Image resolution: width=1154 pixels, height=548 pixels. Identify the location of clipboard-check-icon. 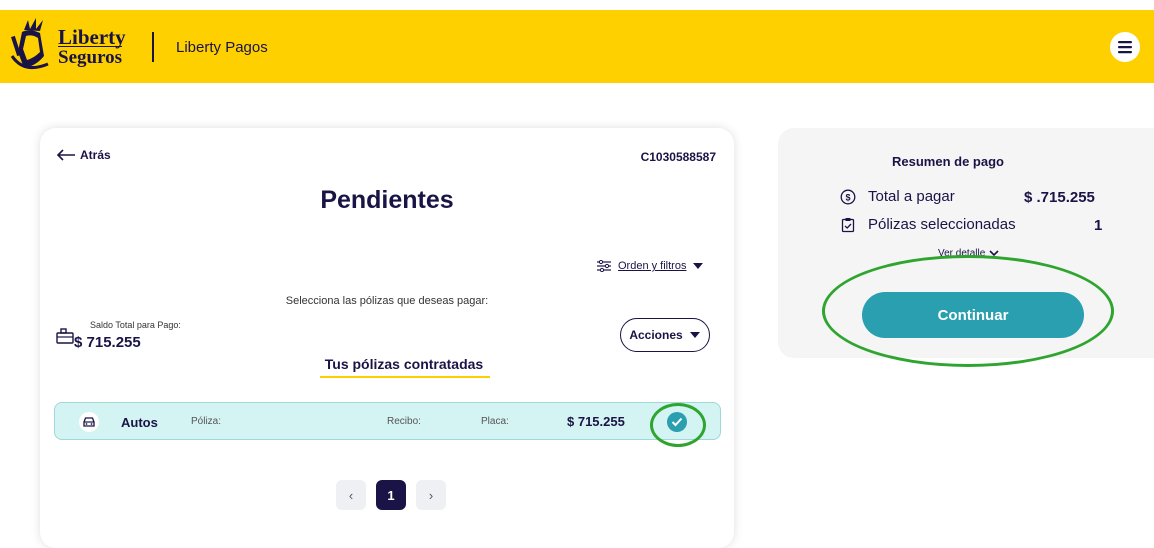
(848, 224).